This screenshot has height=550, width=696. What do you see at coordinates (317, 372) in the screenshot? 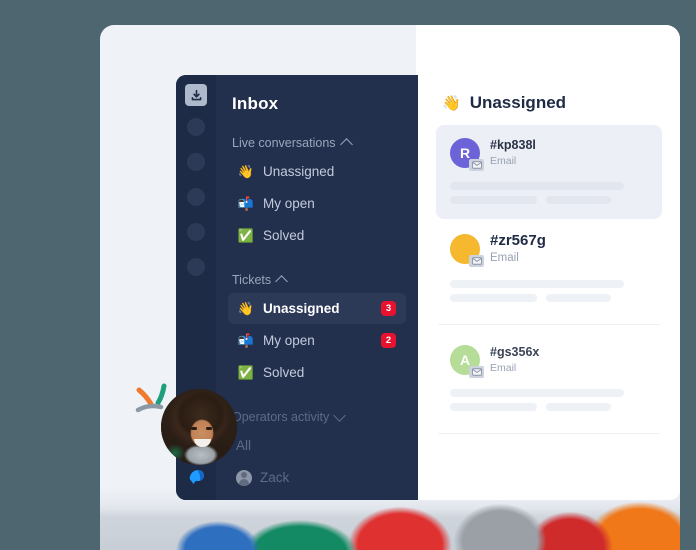
I see `sidebar-item-tickets-solved: ✅ Solved` at bounding box center [317, 372].